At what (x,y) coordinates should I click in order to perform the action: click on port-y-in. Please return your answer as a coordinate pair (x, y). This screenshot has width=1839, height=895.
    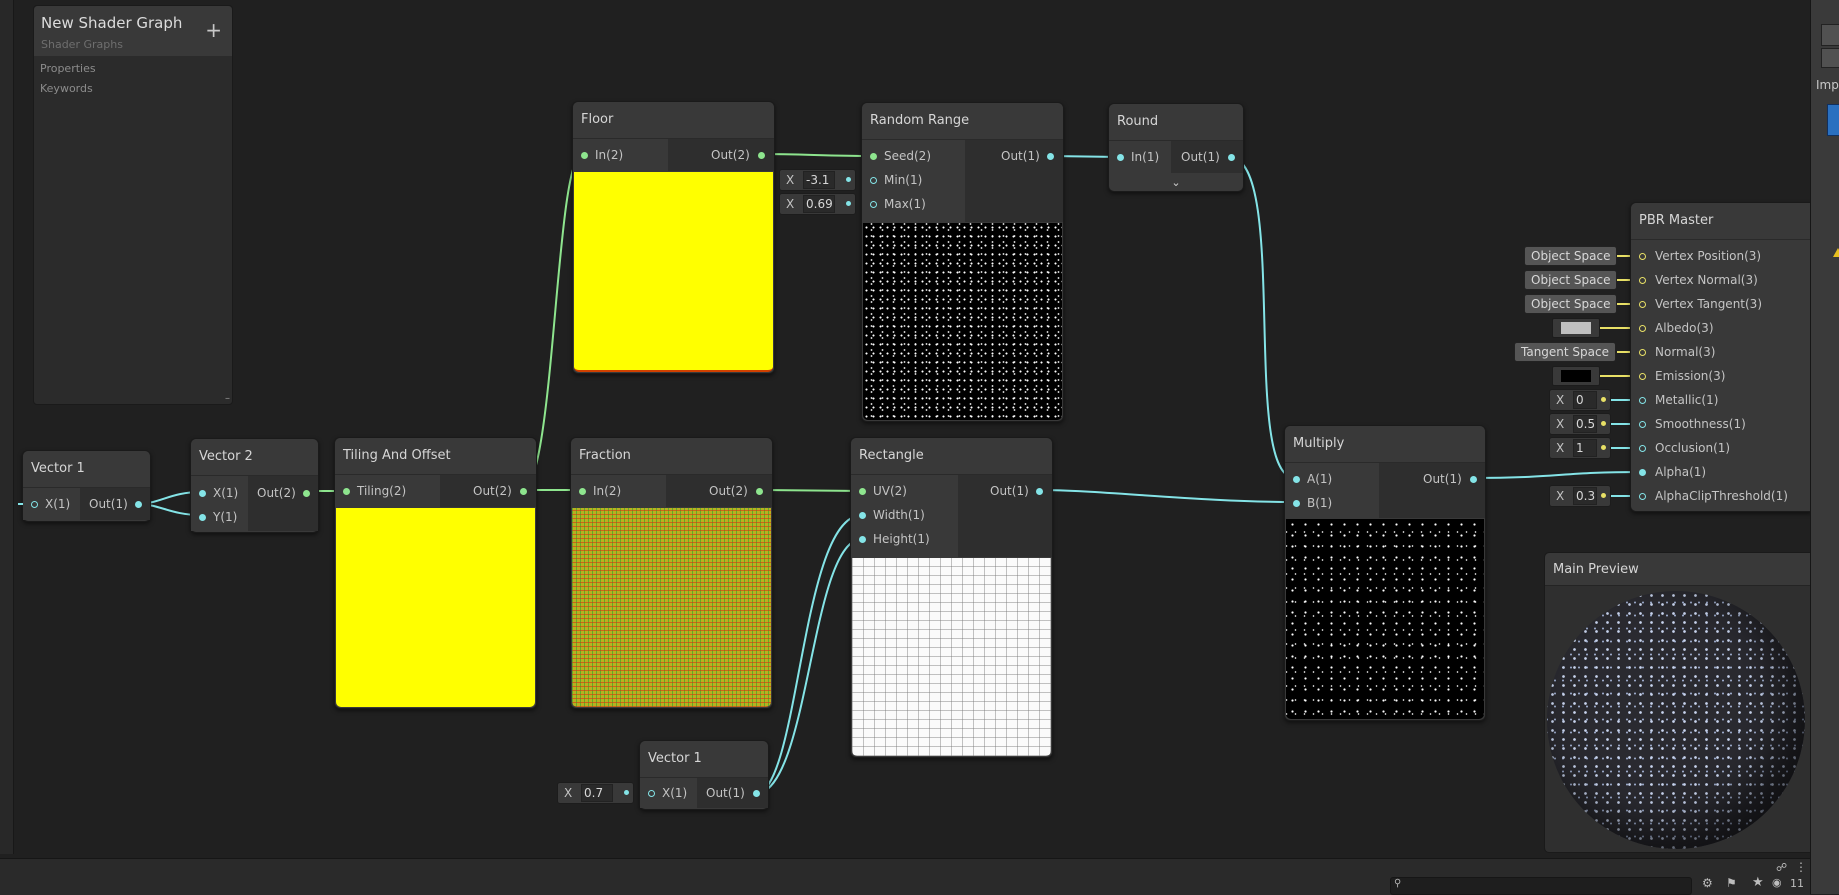
    Looking at the image, I should click on (202, 517).